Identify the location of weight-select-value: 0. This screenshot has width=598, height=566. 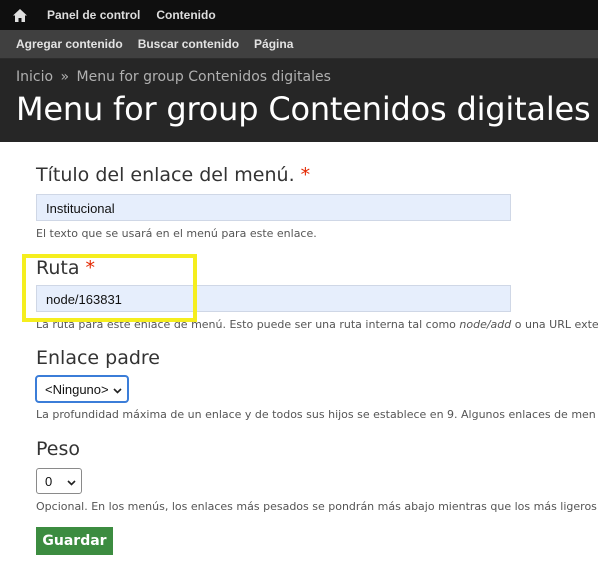
(49, 481).